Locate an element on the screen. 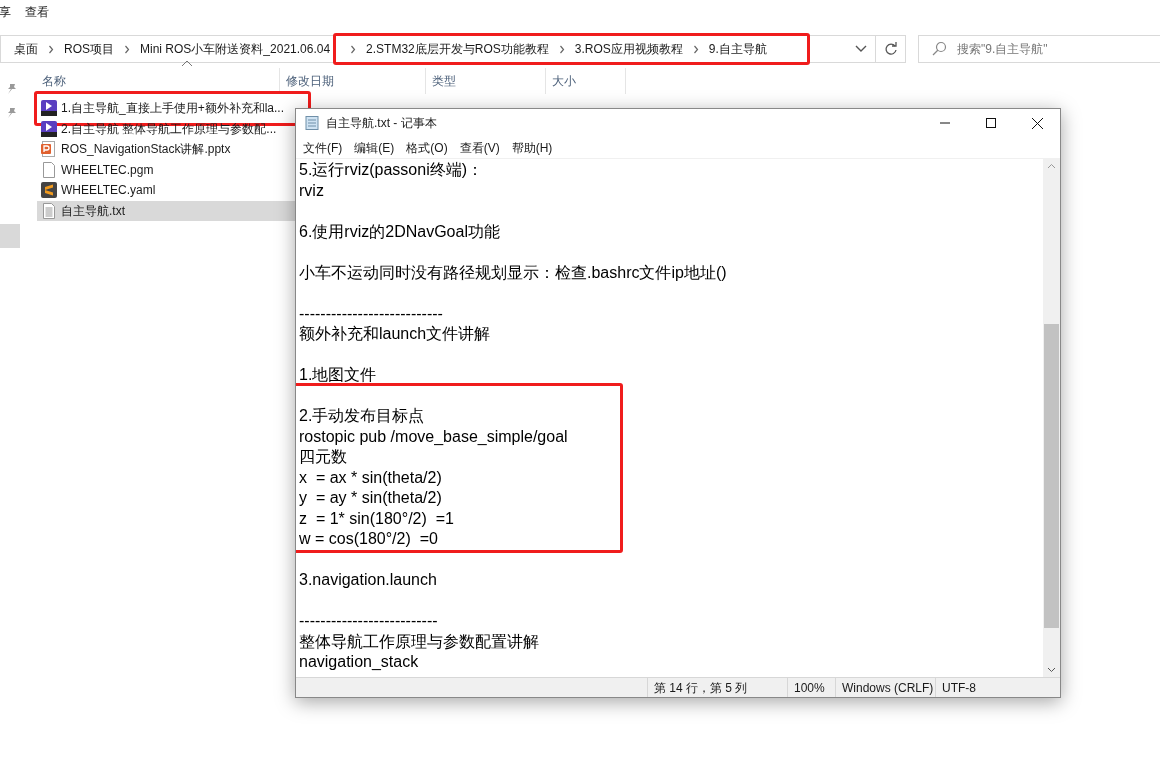 This screenshot has width=1160, height=758. text-line: z = 1* sin(180°/2) =1 is located at coordinates (377, 518).